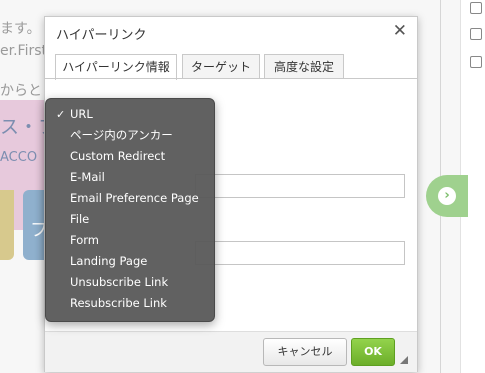  Describe the element at coordinates (400, 31) in the screenshot. I see `close-icon: ✕` at that location.